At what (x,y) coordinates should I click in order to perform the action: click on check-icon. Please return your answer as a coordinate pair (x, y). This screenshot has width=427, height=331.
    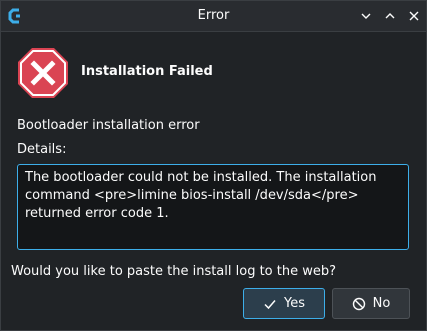
    Looking at the image, I should click on (270, 304).